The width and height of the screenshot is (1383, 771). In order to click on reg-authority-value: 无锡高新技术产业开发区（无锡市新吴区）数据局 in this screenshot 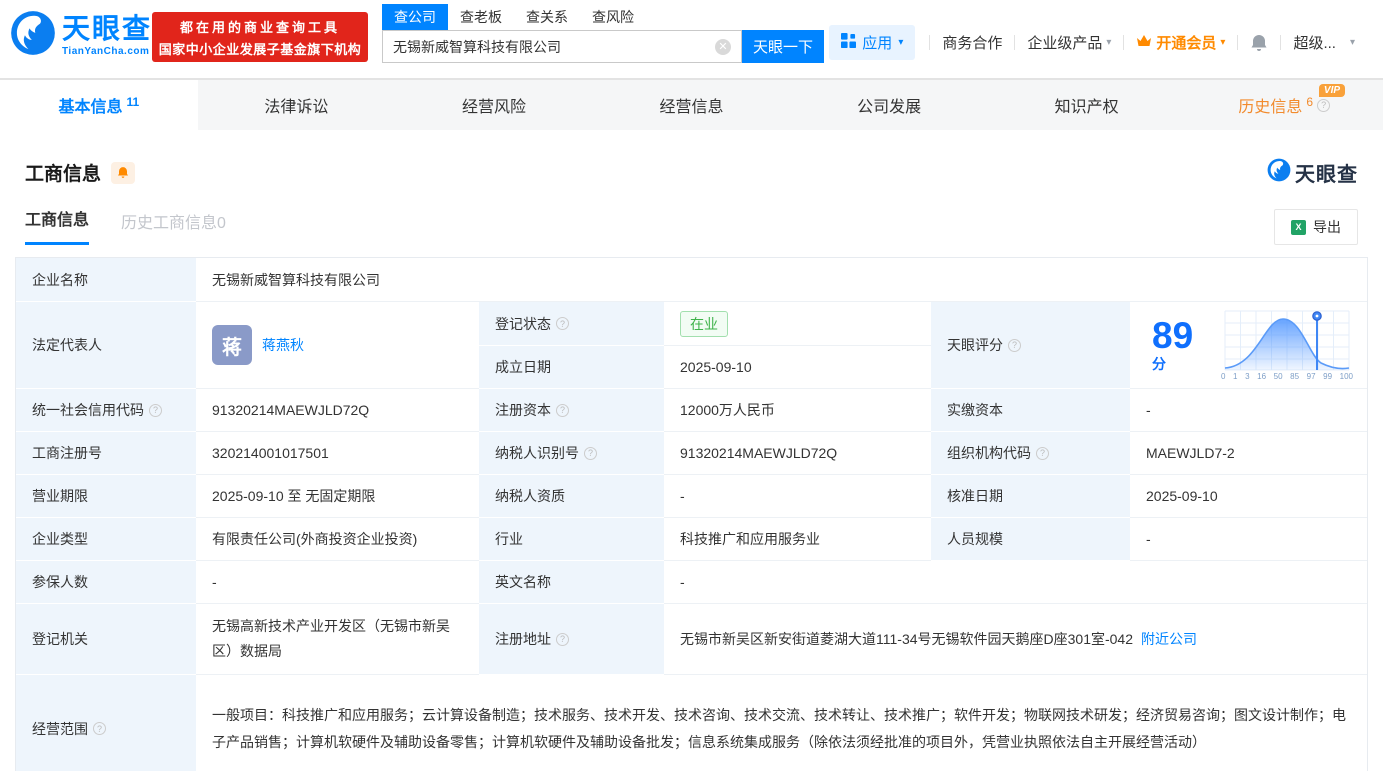, I will do `click(337, 640)`.